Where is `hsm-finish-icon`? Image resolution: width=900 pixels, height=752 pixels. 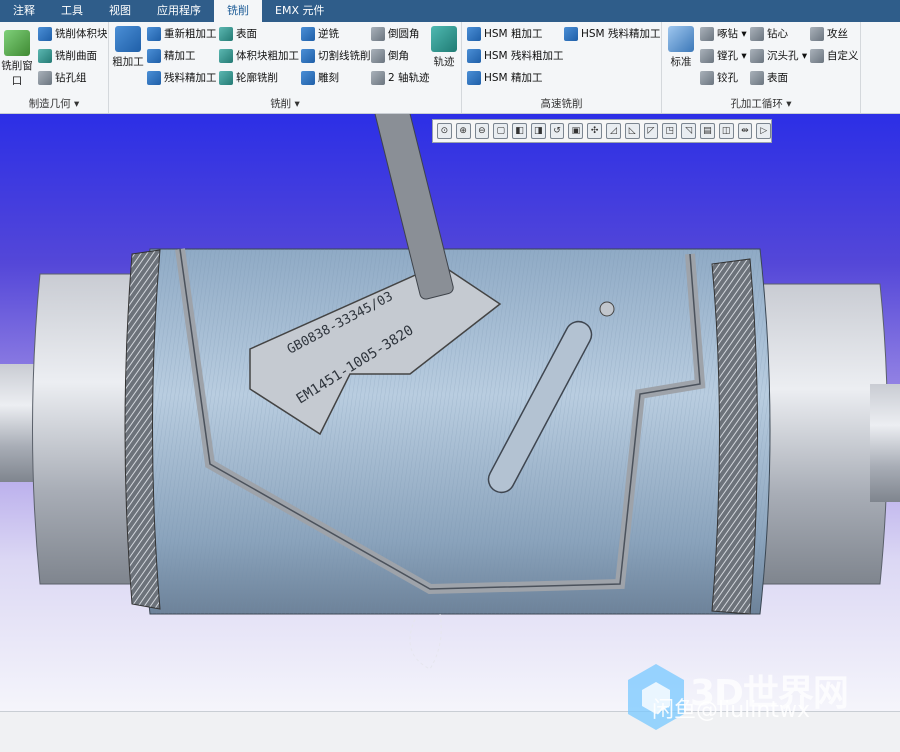 hsm-finish-icon is located at coordinates (474, 78).